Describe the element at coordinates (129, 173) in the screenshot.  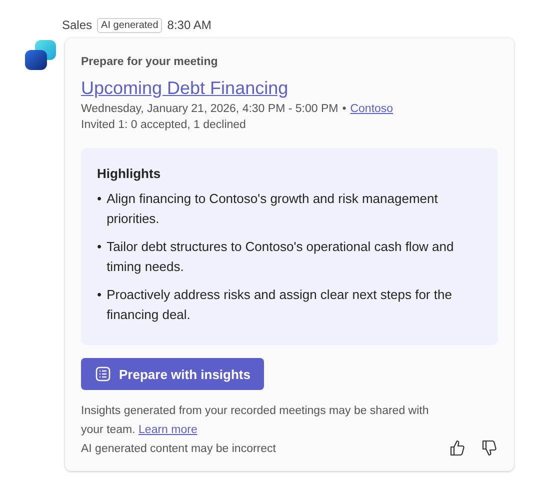
I see `highlights-title: Highlights` at that location.